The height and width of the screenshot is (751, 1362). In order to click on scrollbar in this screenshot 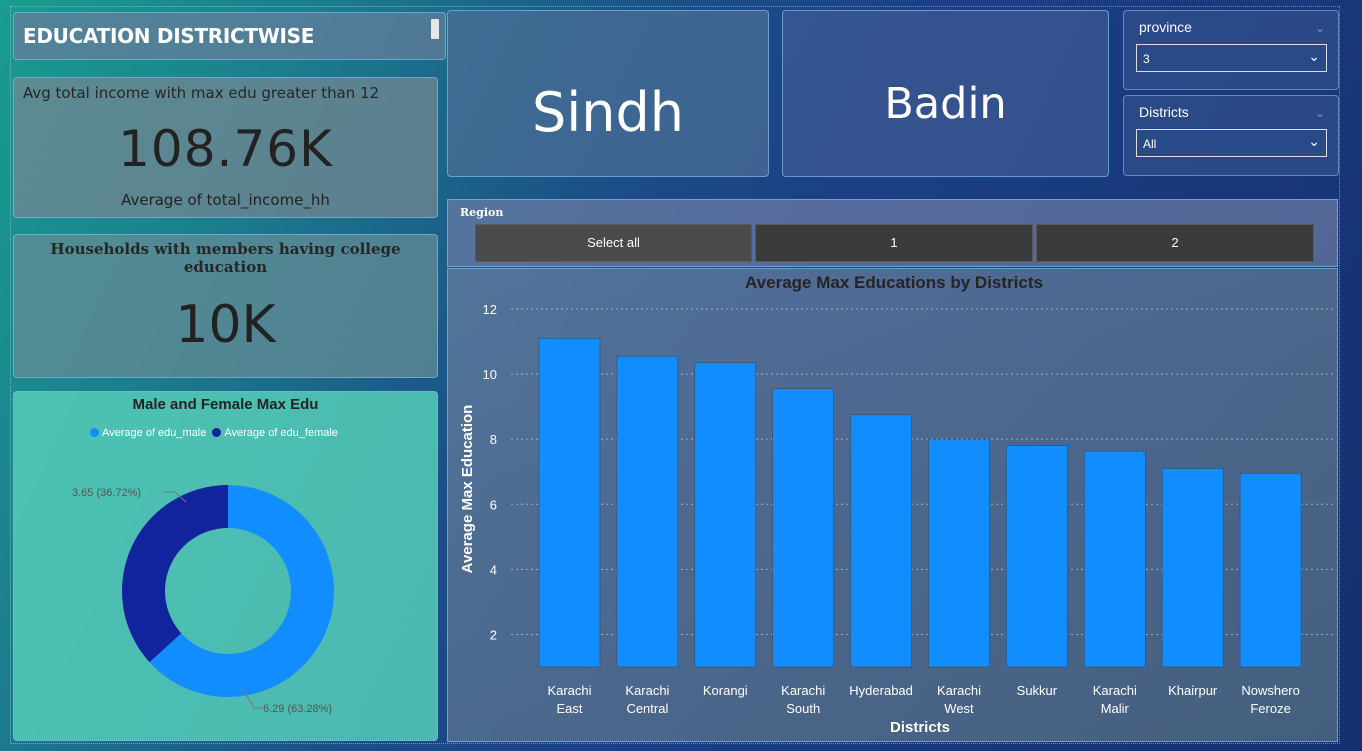, I will do `click(435, 29)`.